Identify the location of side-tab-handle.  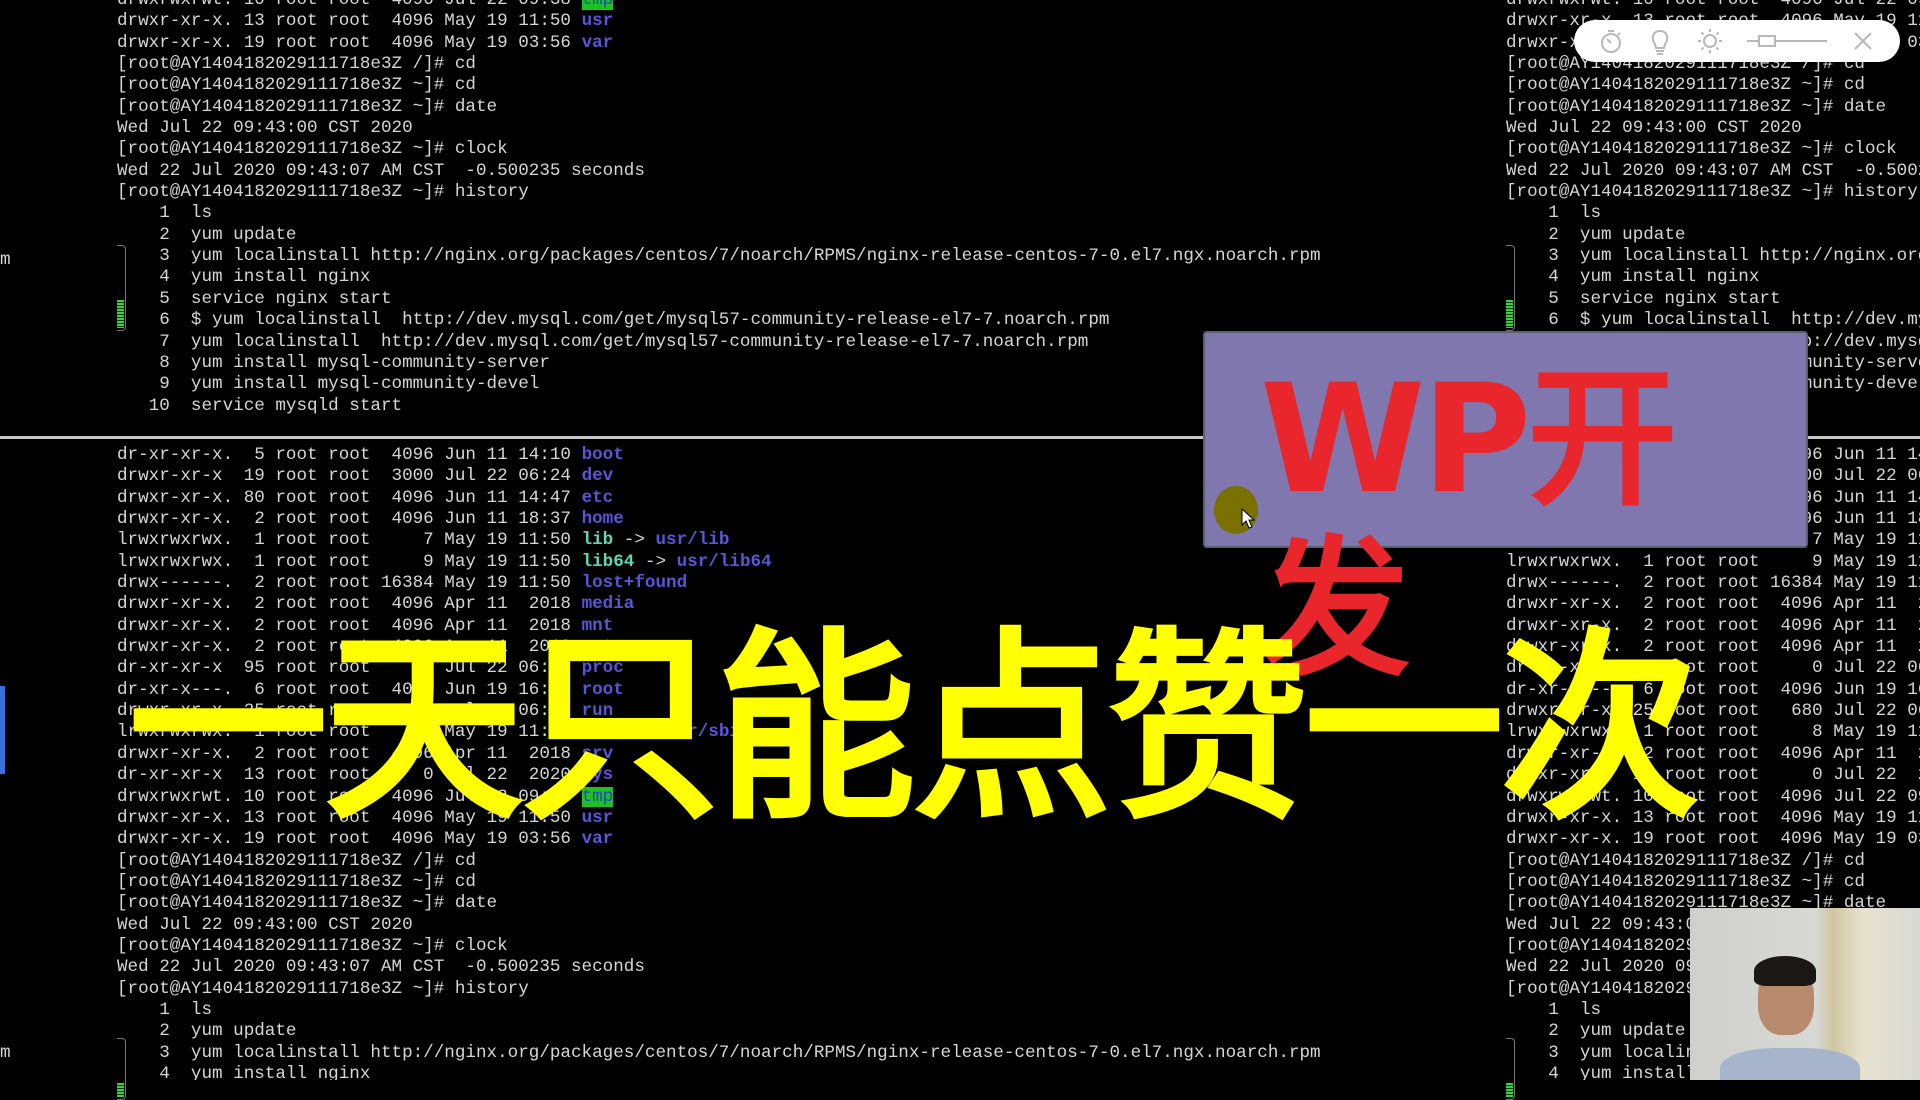
(2, 730).